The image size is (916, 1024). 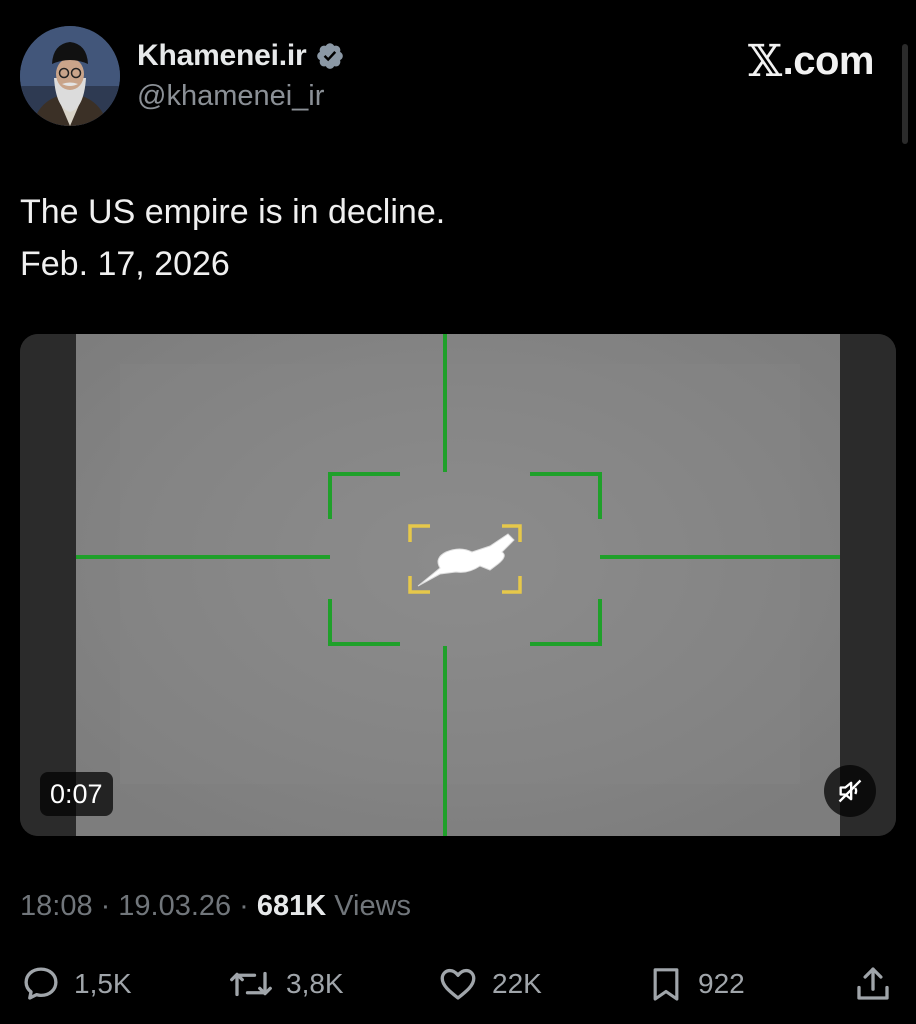 I want to click on like-count: 22K, so click(x=517, y=983).